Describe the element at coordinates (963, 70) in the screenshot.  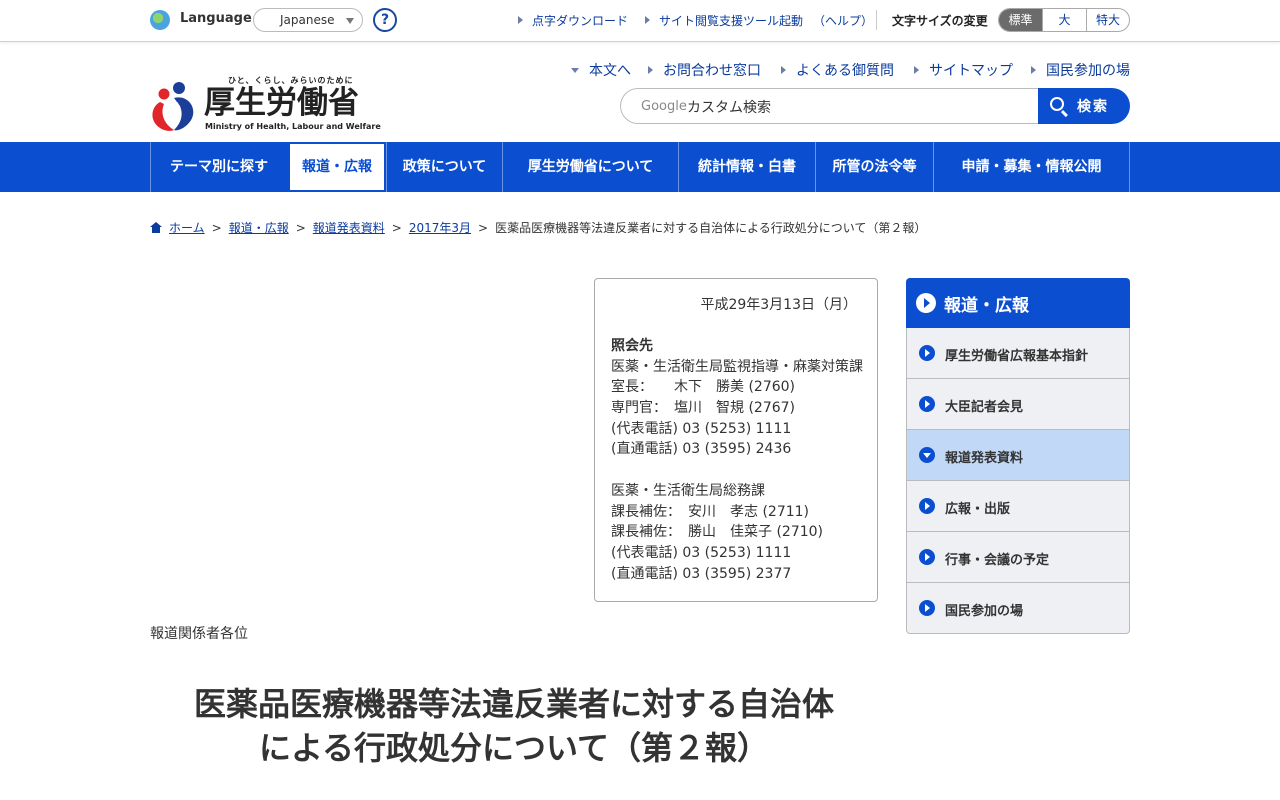
I see `sitemap-link: サイトマップ` at that location.